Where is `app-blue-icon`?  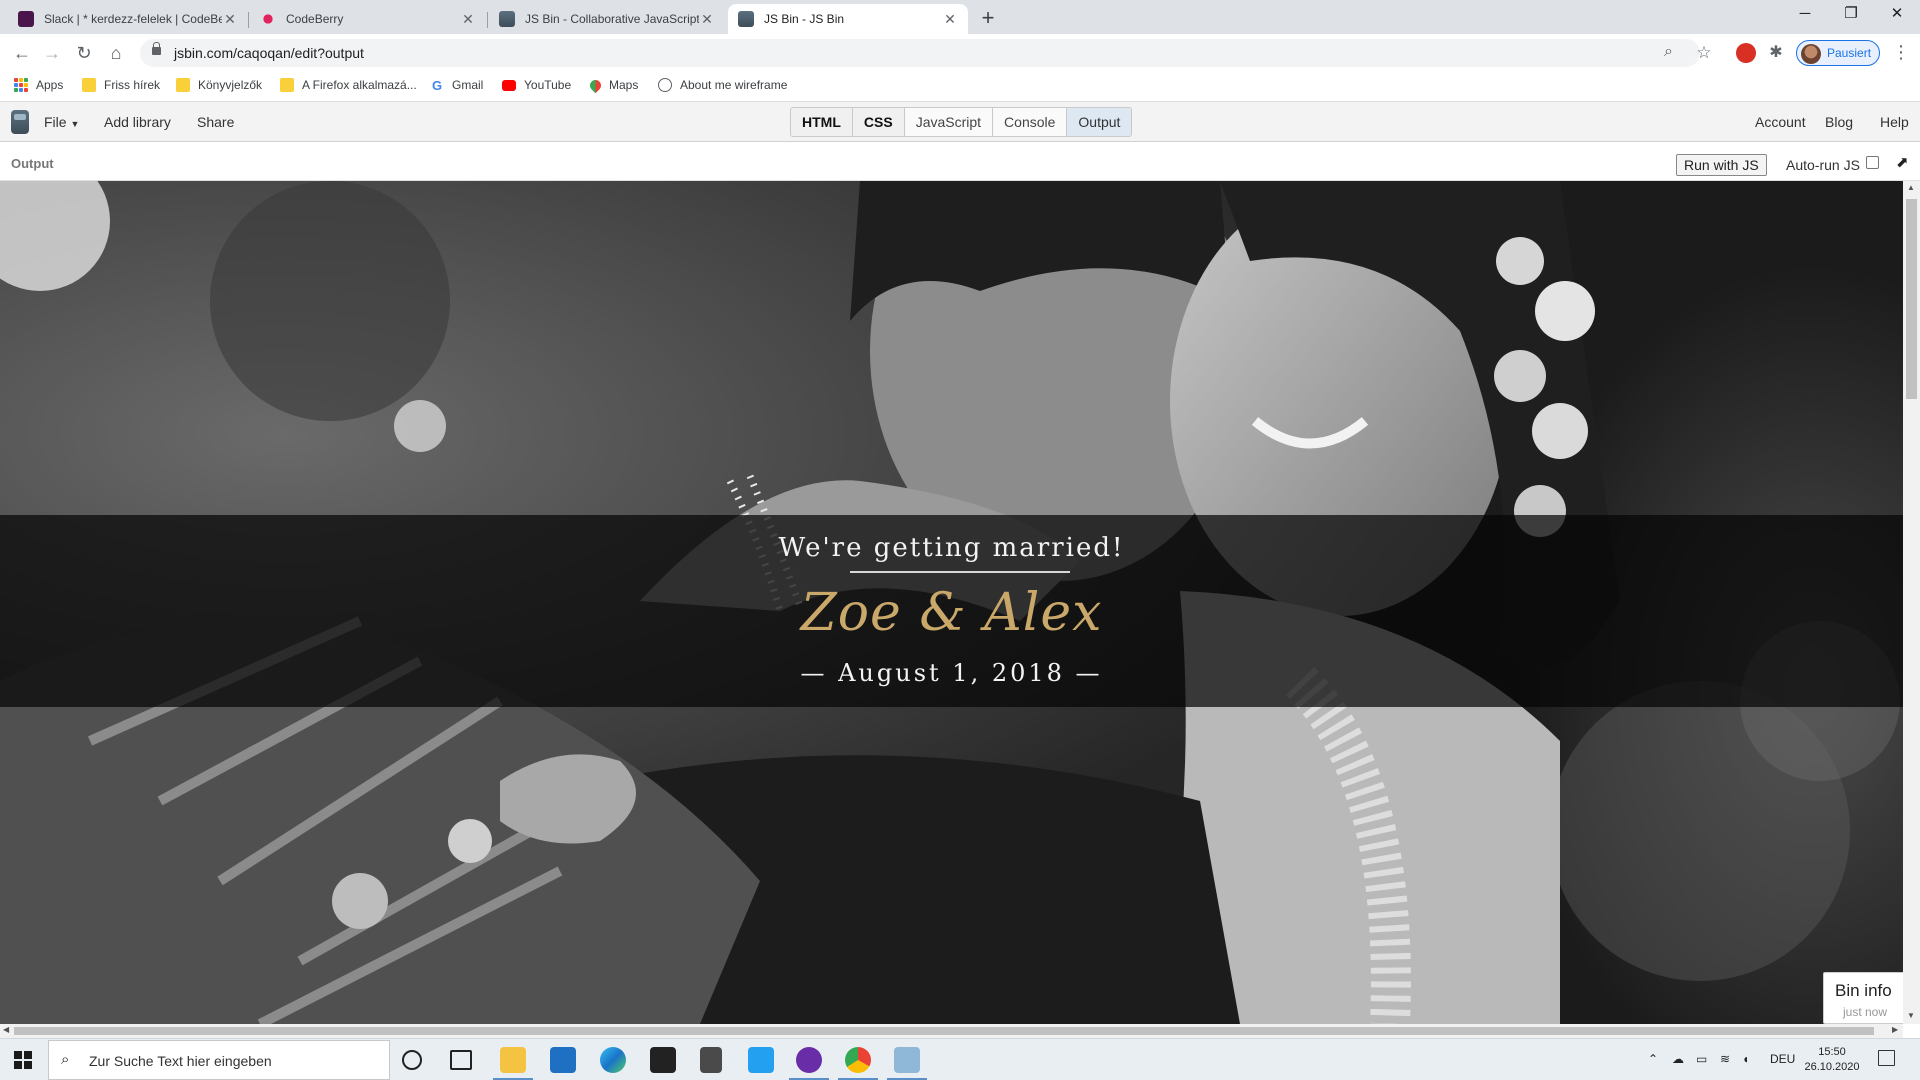
app-blue-icon is located at coordinates (907, 1060).